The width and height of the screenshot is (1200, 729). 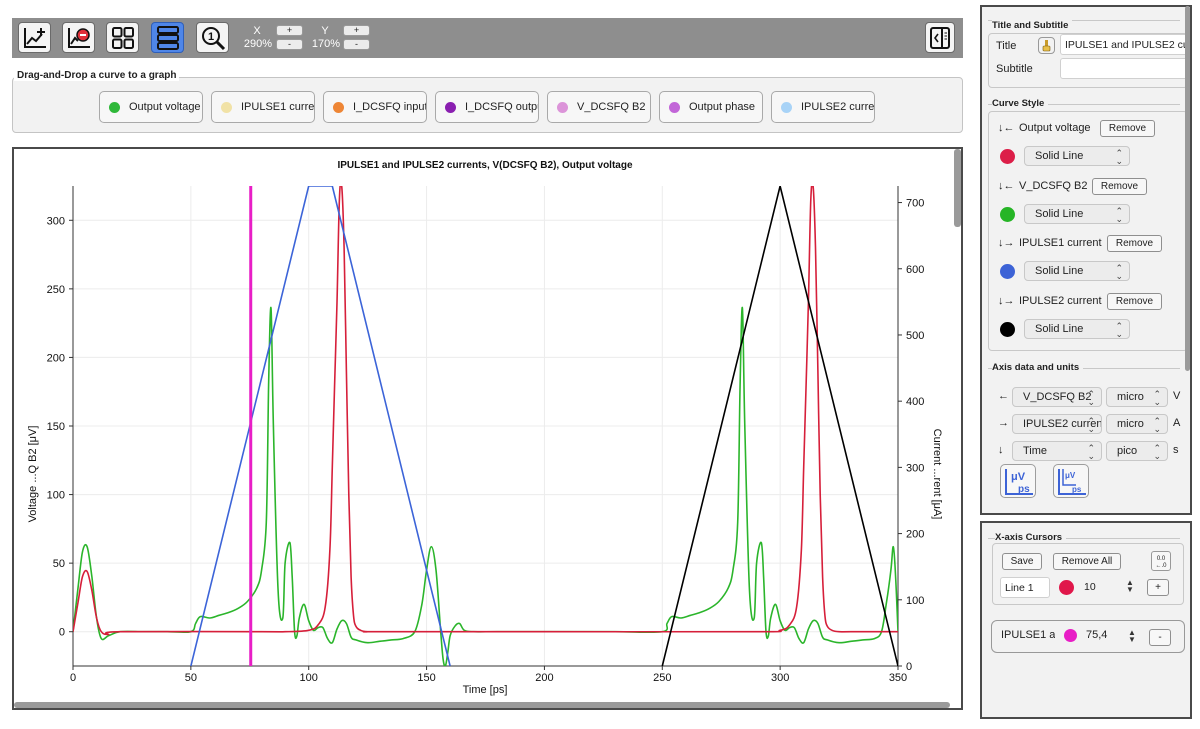 I want to click on grid-layout-button, so click(x=122, y=37).